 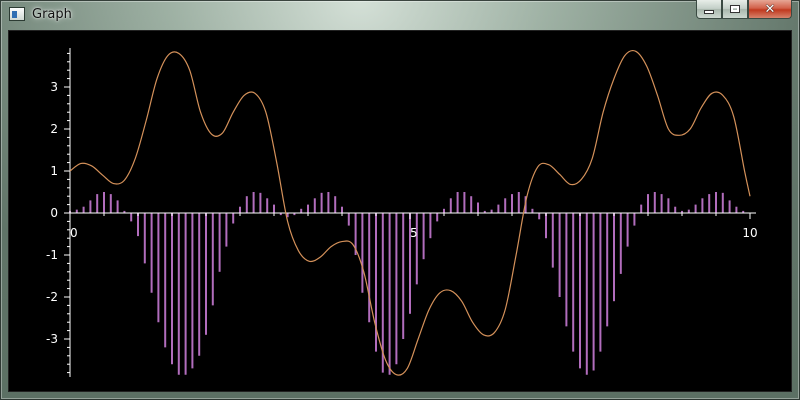 What do you see at coordinates (54, 129) in the screenshot?
I see `y-tick-label: 2` at bounding box center [54, 129].